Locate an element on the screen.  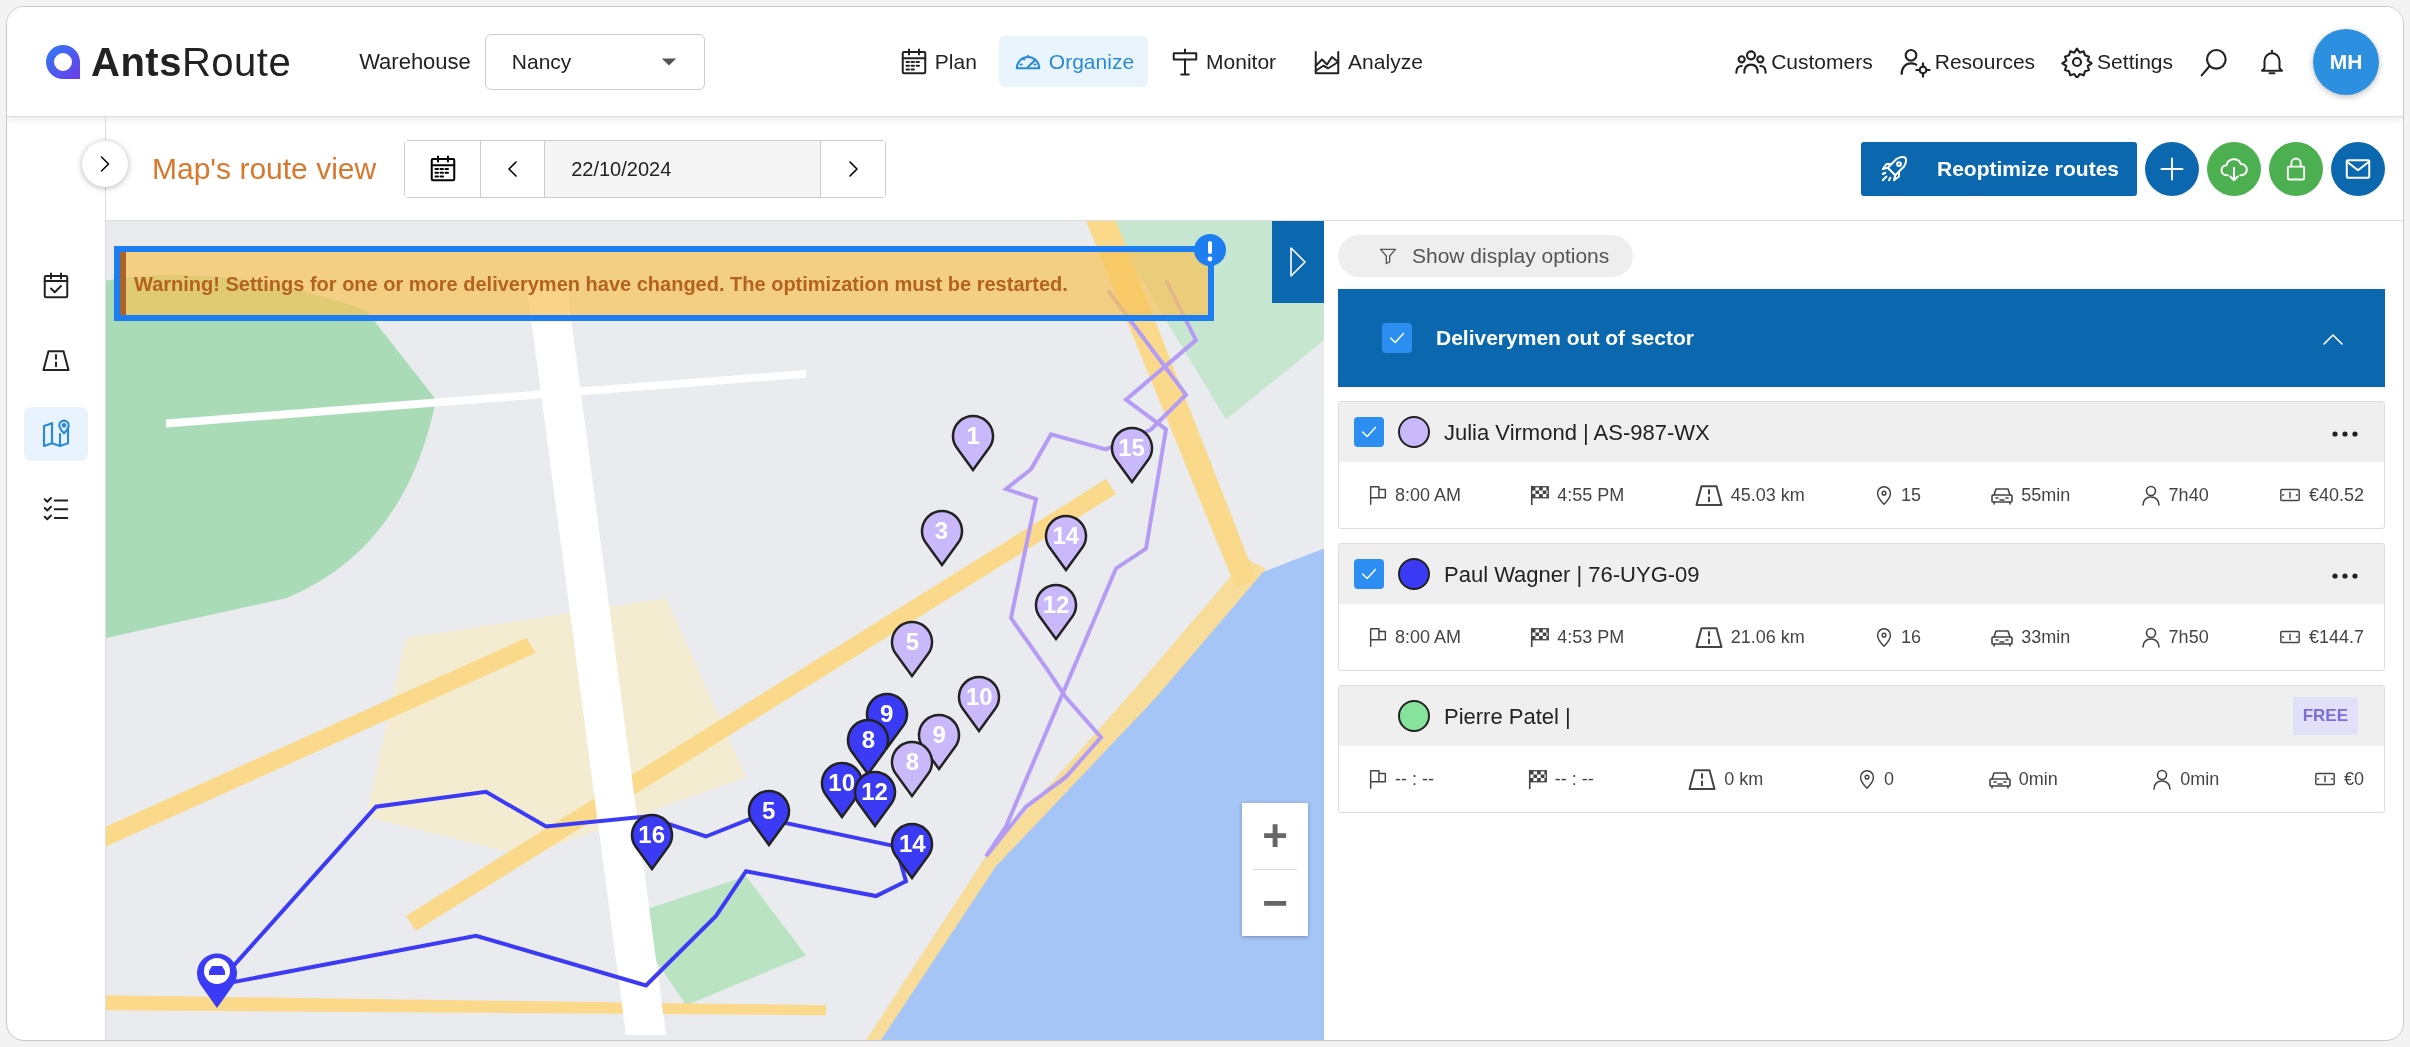
warehouse-label: Warehouse is located at coordinates (415, 62).